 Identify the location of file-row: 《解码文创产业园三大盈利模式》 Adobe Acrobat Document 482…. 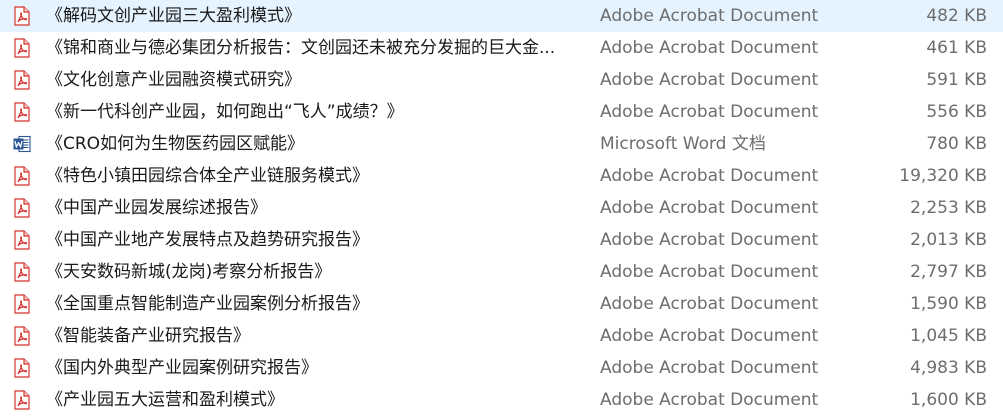
(501, 16).